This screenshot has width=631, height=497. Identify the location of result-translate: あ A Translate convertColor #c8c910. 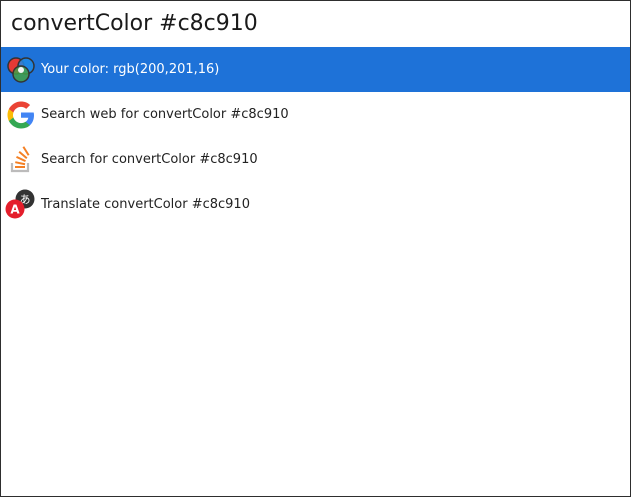
(315, 204).